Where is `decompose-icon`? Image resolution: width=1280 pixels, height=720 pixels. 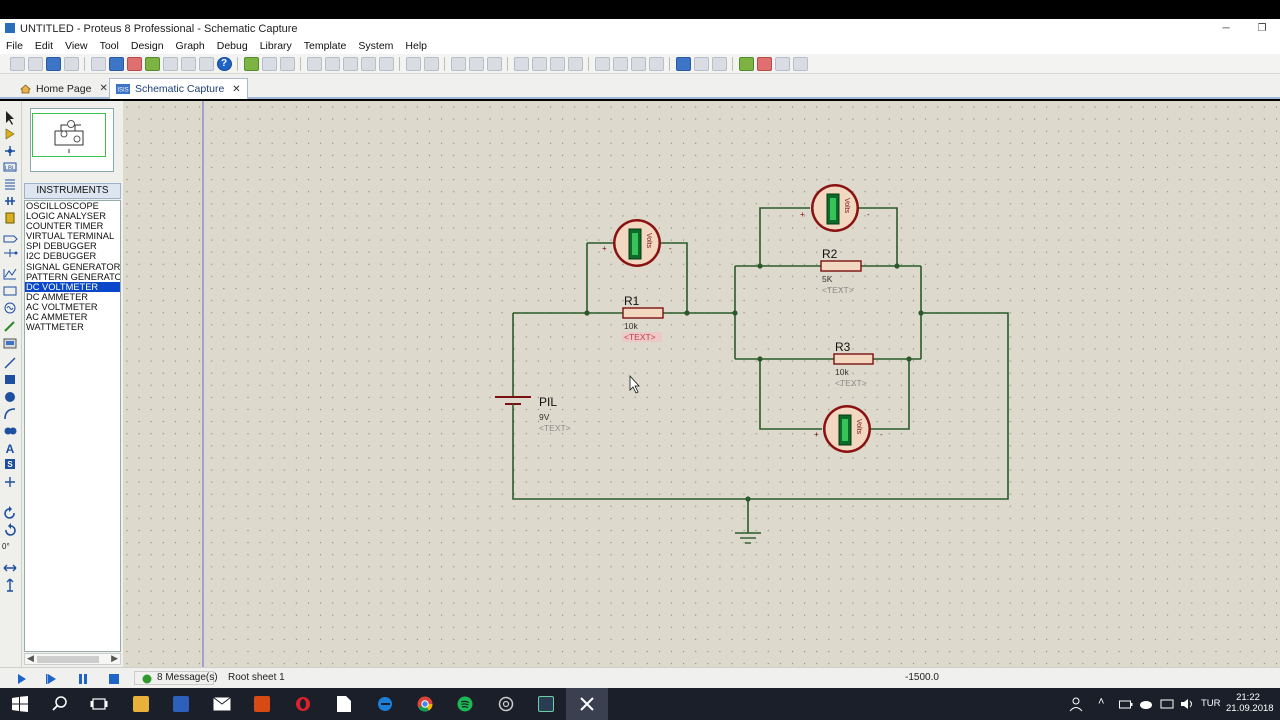
decompose-icon is located at coordinates (656, 63).